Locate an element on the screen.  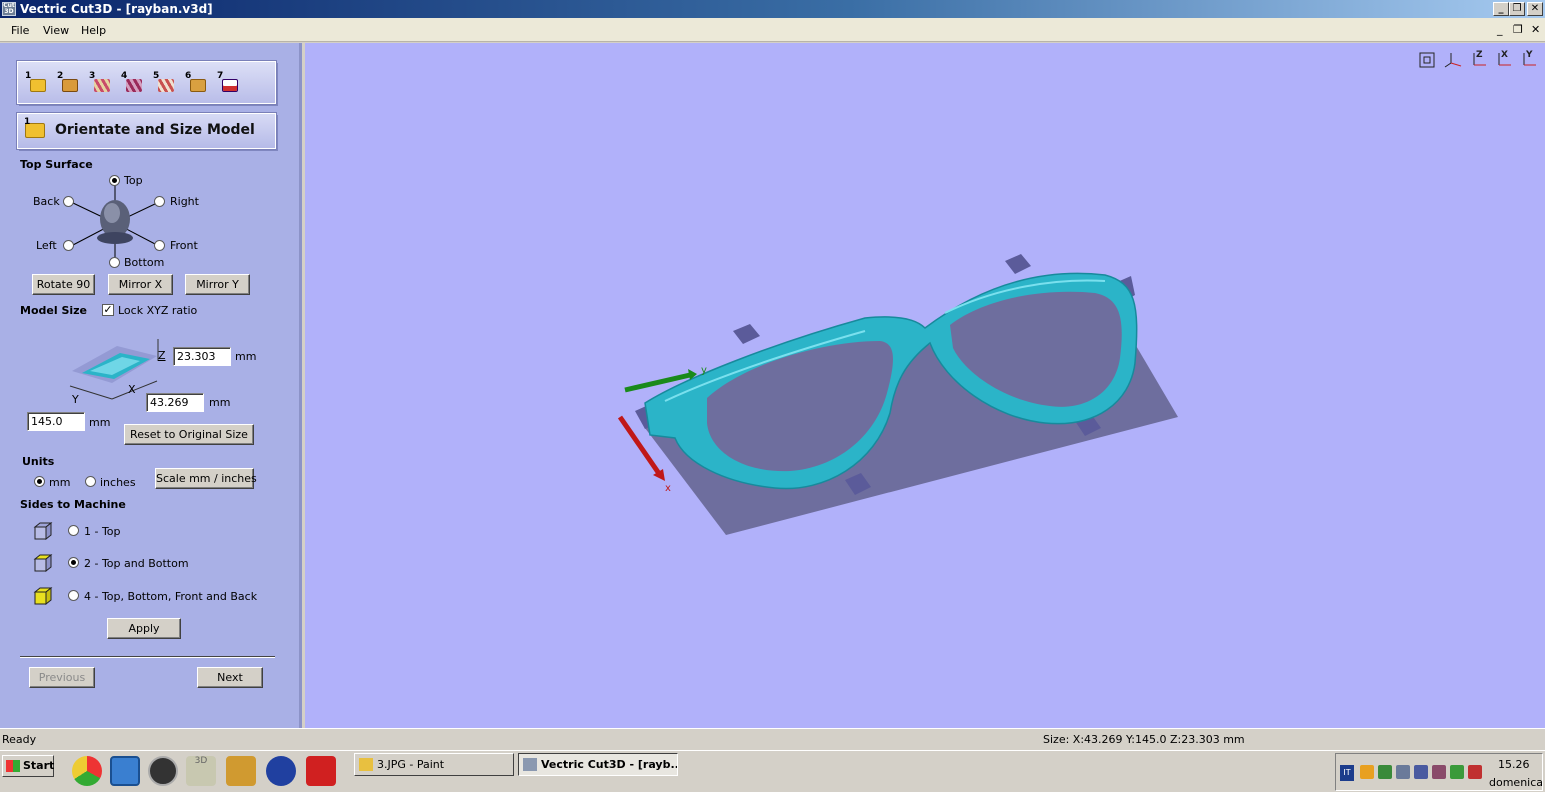
material-icon is located at coordinates (198, 85).